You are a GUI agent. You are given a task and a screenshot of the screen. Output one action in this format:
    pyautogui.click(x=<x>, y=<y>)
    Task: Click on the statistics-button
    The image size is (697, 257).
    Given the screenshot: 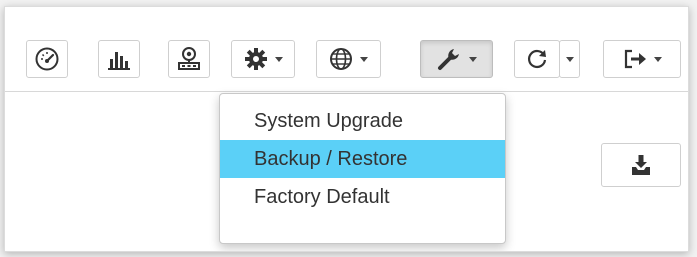 What is the action you would take?
    pyautogui.click(x=119, y=59)
    